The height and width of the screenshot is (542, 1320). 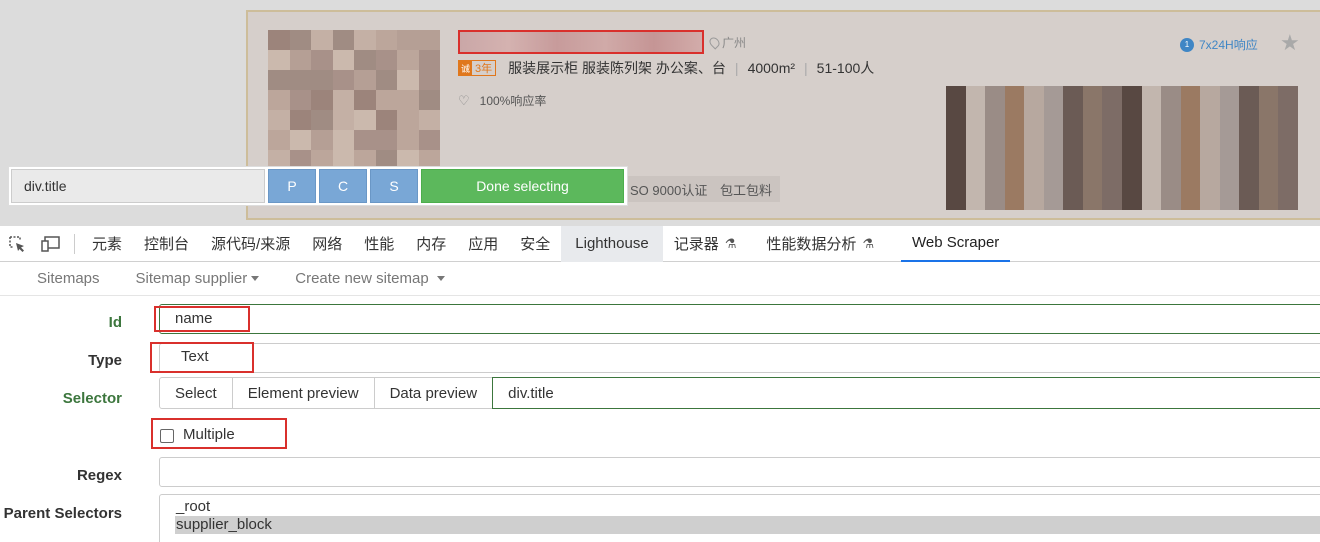 What do you see at coordinates (484, 69) in the screenshot?
I see `year-badge-text: 3年` at bounding box center [484, 69].